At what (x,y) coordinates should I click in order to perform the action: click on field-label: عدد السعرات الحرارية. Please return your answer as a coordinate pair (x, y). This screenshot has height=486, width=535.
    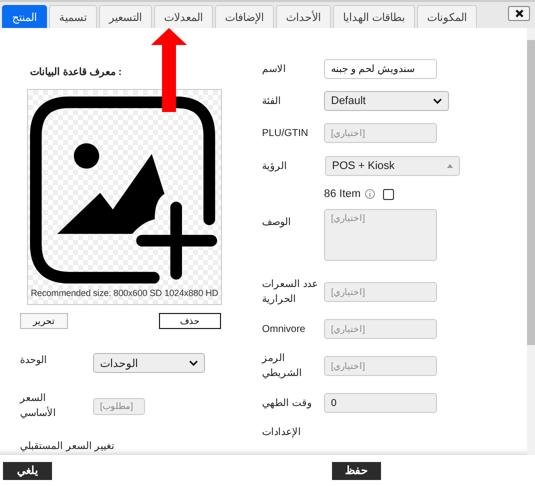
    Looking at the image, I should click on (290, 292).